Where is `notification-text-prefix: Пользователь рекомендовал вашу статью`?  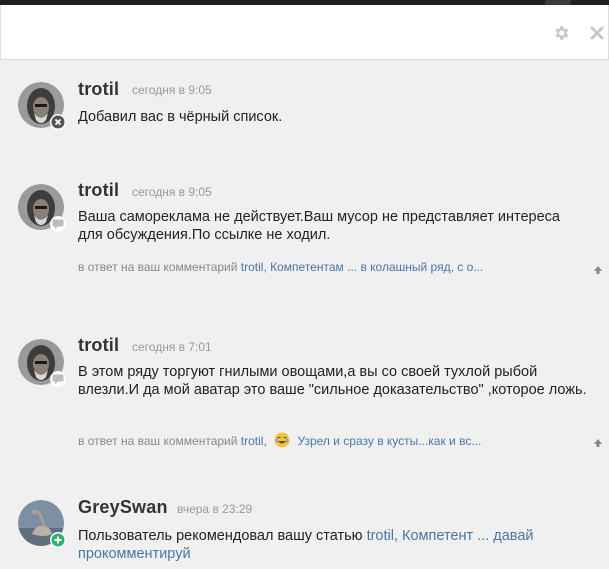 notification-text-prefix: Пользователь рекомендовал вашу статью is located at coordinates (220, 536).